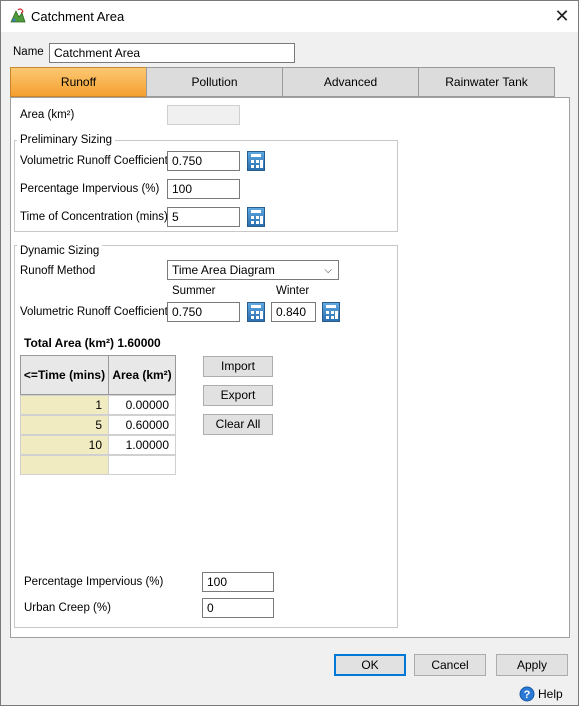 The width and height of the screenshot is (579, 706). What do you see at coordinates (66, 140) in the screenshot?
I see `preliminary-sizing-title: Preliminary Sizing` at bounding box center [66, 140].